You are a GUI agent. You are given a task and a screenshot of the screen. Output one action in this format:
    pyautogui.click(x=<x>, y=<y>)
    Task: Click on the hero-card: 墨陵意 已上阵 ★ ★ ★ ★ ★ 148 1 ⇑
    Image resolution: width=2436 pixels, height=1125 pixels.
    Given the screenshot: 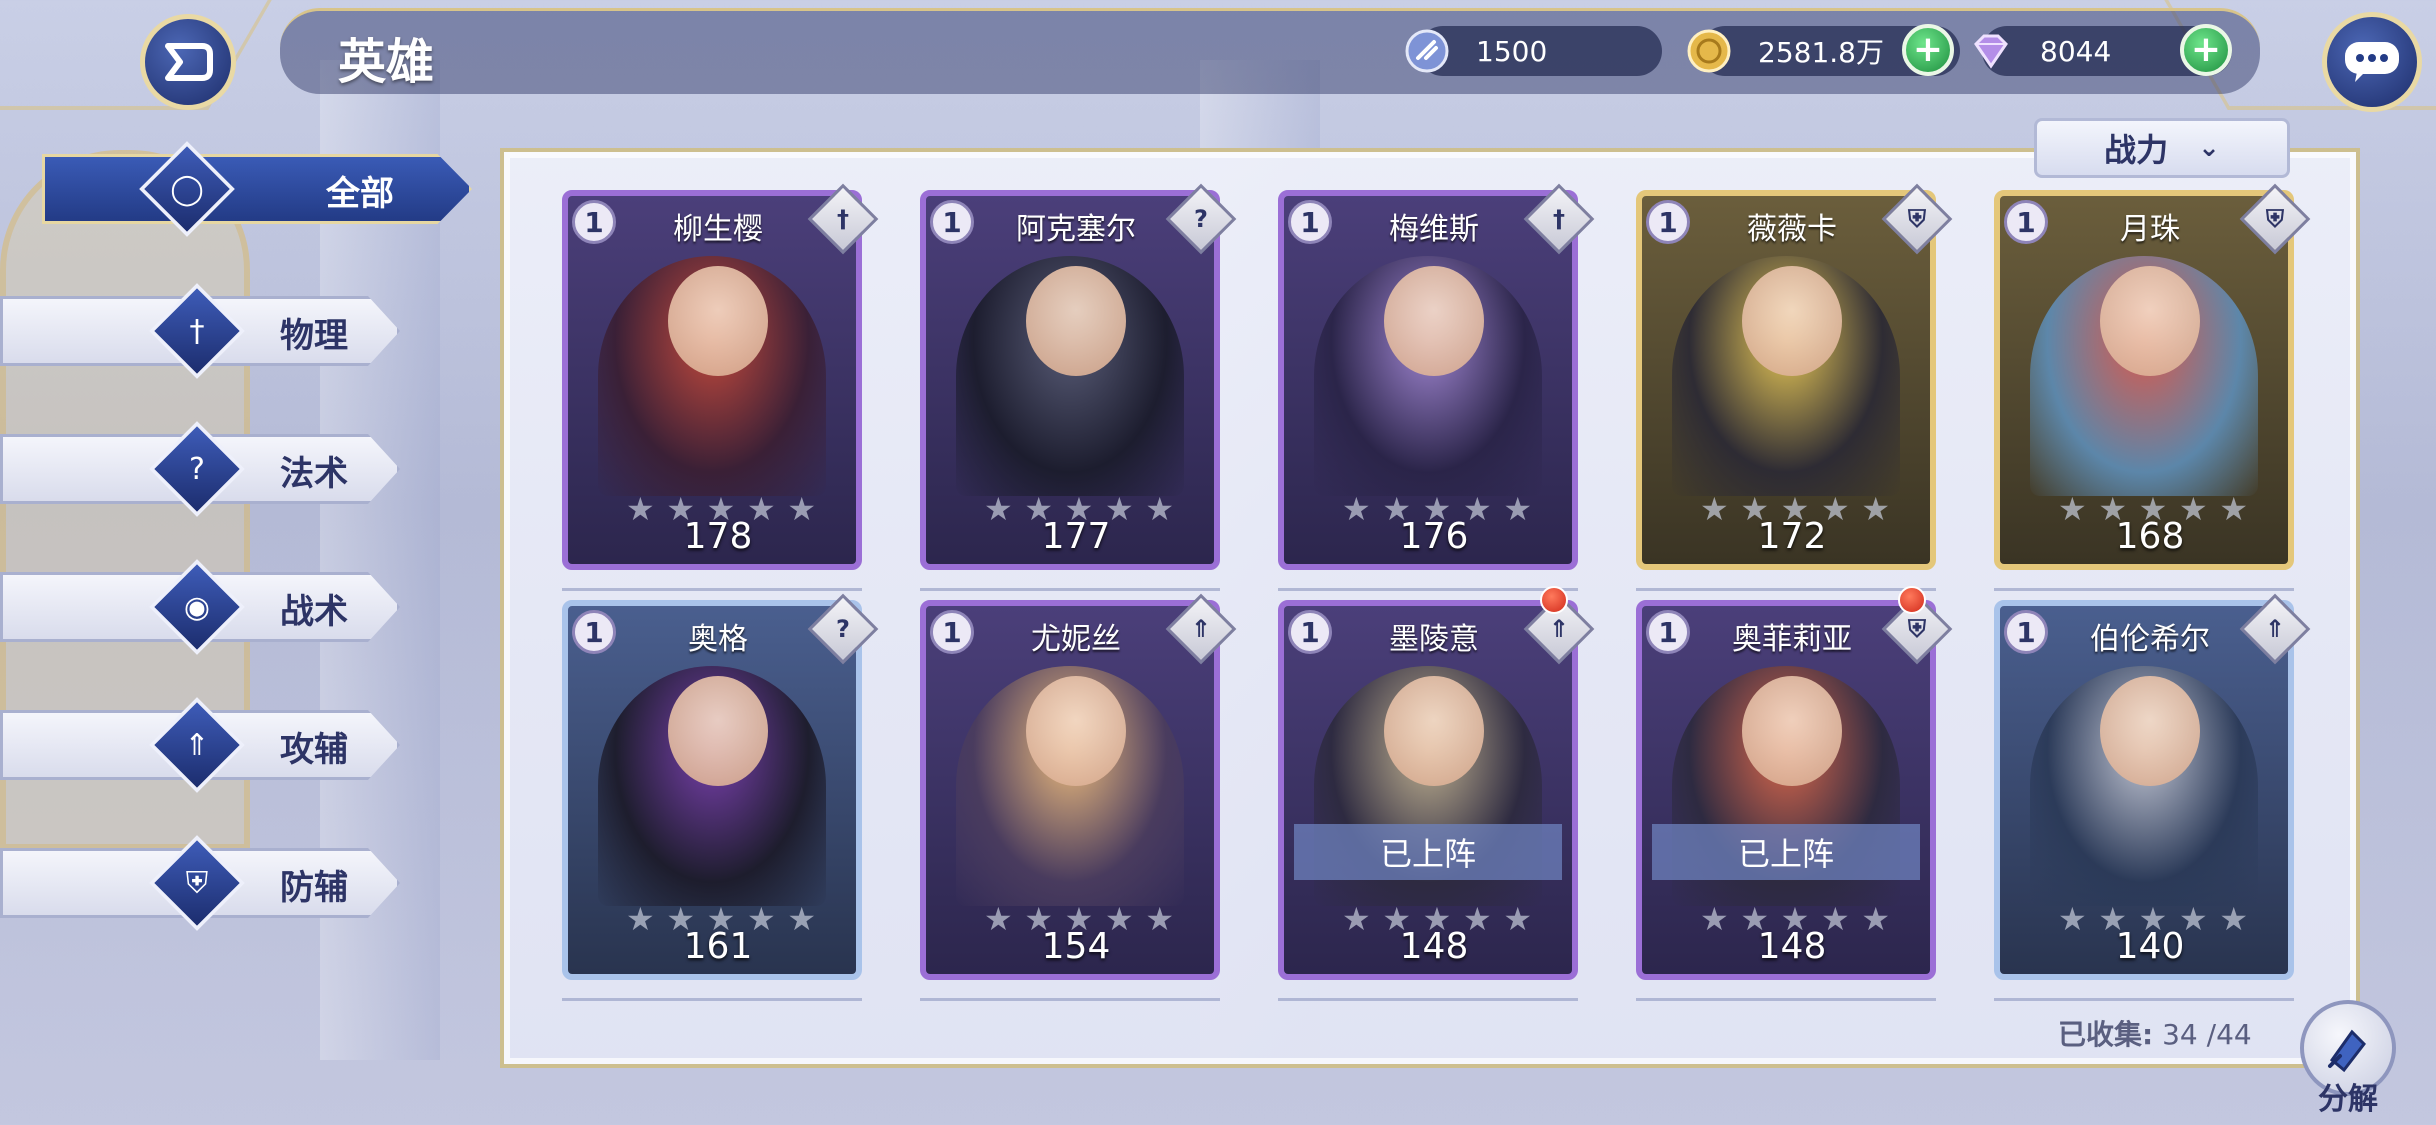 What is the action you would take?
    pyautogui.click(x=1436, y=798)
    